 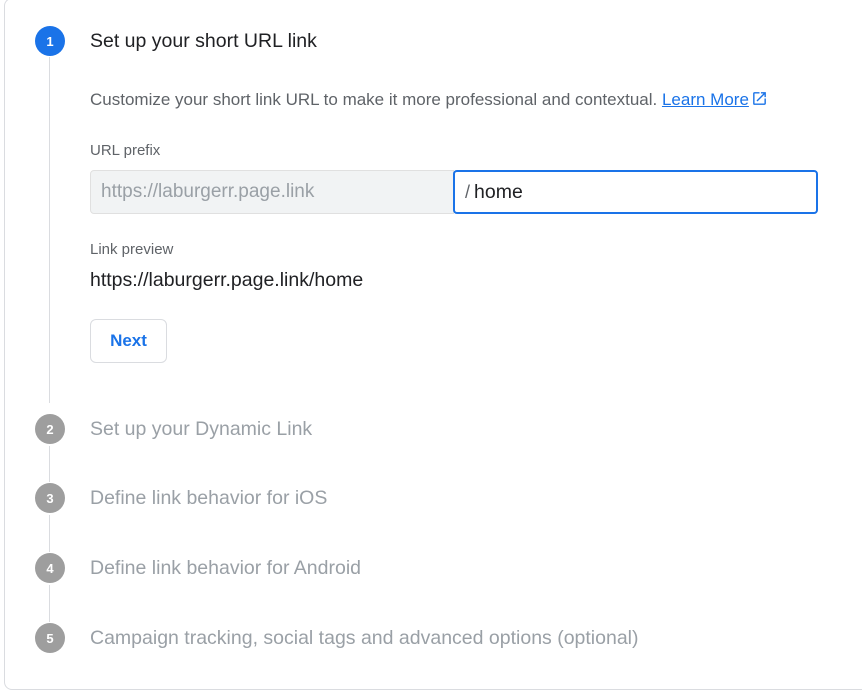 I want to click on url-prefix-label: URL prefix, so click(x=125, y=150).